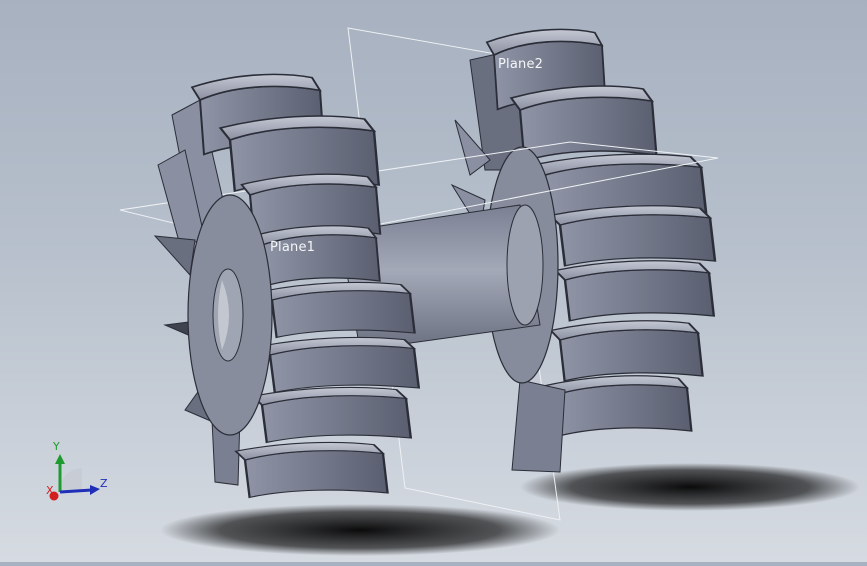  What do you see at coordinates (76, 491) in the screenshot?
I see `z-axis-line` at bounding box center [76, 491].